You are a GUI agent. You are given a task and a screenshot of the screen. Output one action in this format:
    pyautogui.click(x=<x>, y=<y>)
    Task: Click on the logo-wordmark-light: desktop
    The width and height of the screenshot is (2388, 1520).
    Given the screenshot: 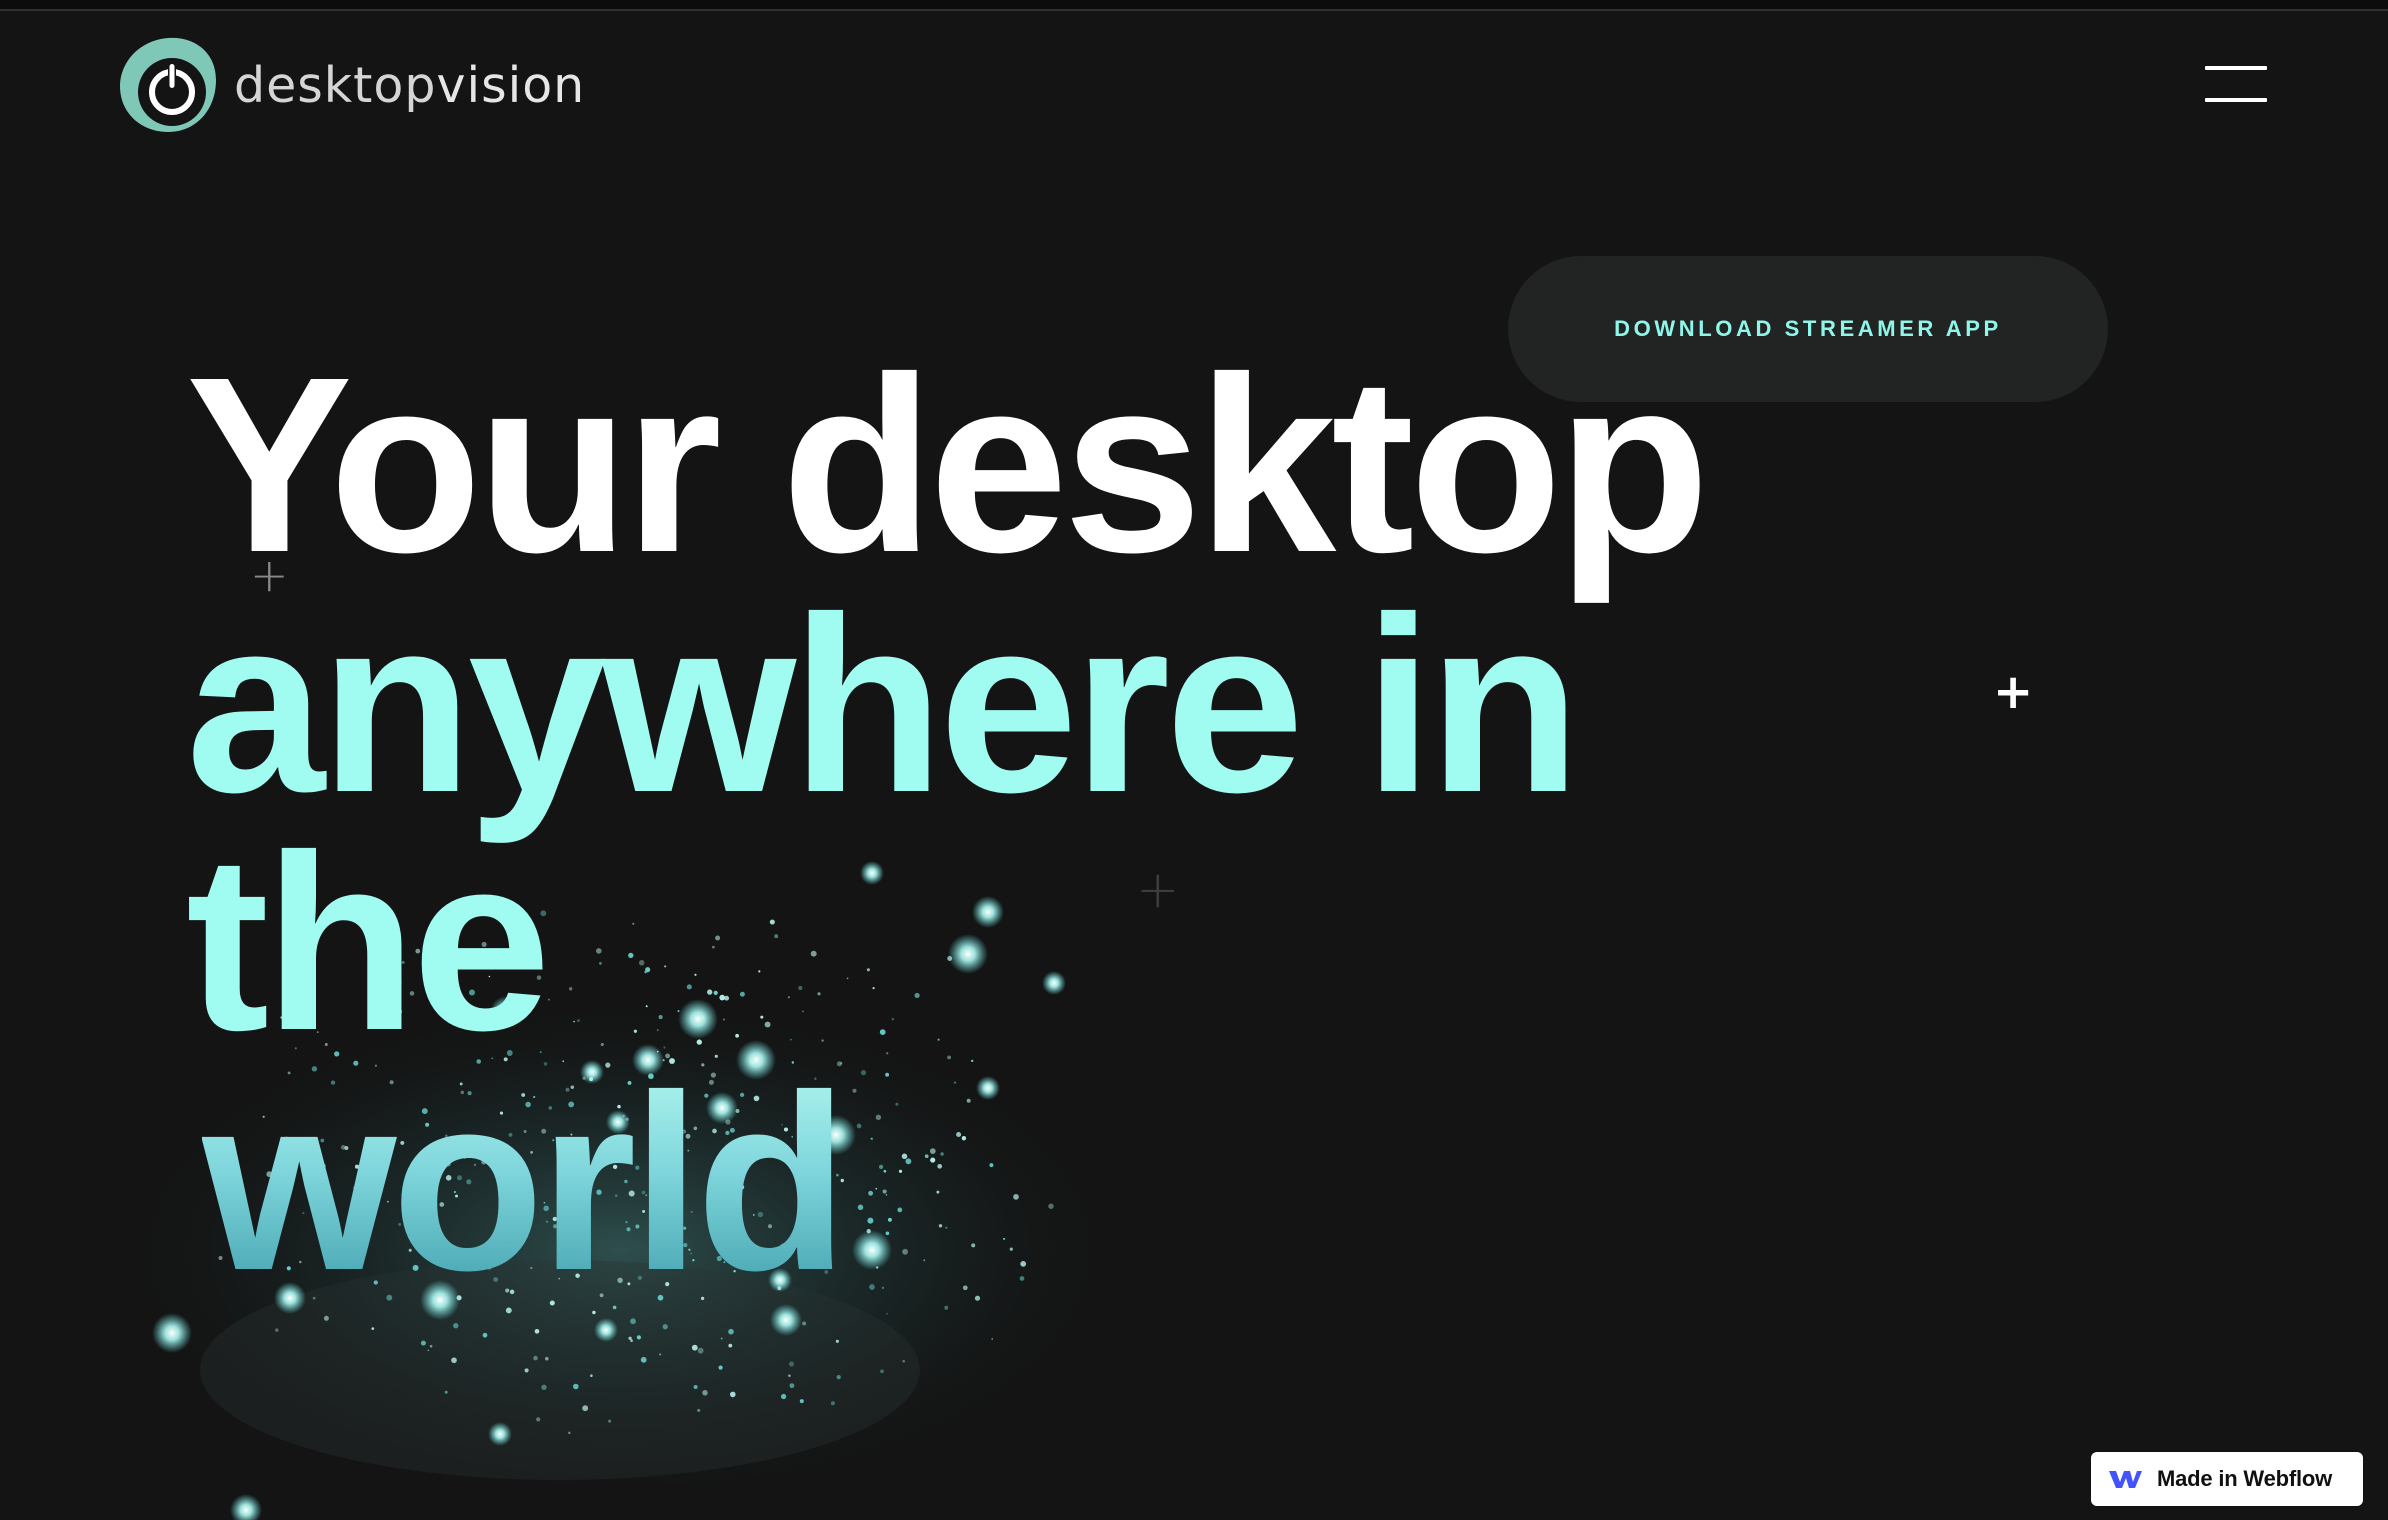 What is the action you would take?
    pyautogui.click(x=335, y=85)
    